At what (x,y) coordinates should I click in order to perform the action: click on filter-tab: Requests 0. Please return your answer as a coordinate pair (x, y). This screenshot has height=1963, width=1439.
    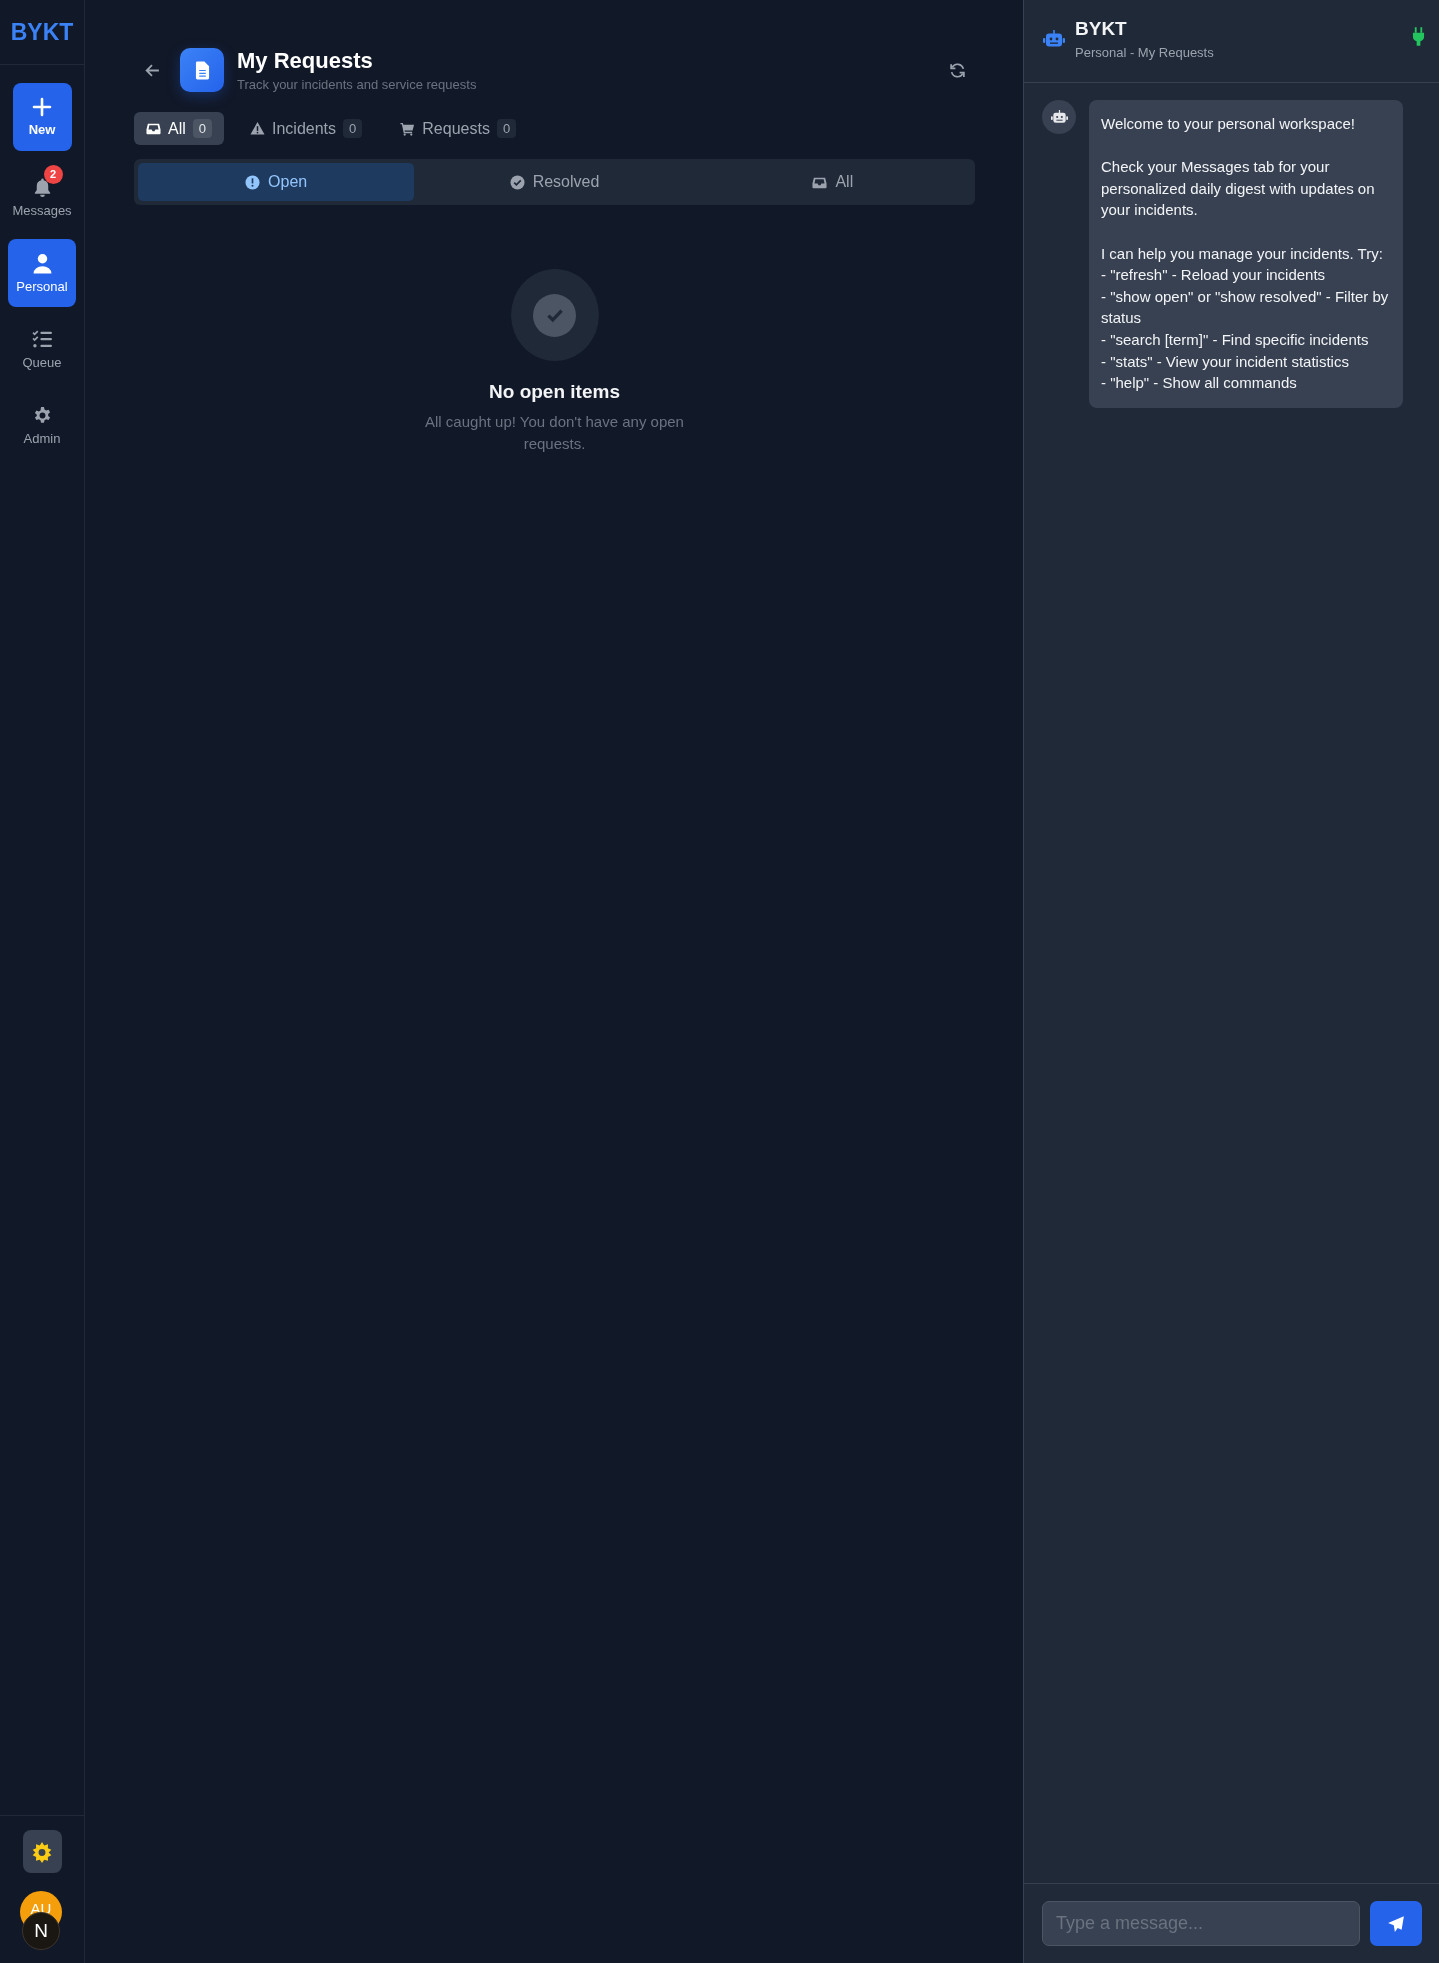
    Looking at the image, I should click on (458, 128).